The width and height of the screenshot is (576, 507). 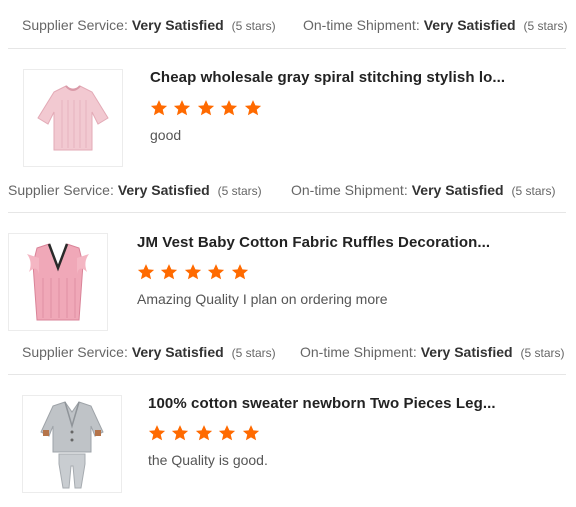 I want to click on pink-vest-image, so click(x=58, y=282).